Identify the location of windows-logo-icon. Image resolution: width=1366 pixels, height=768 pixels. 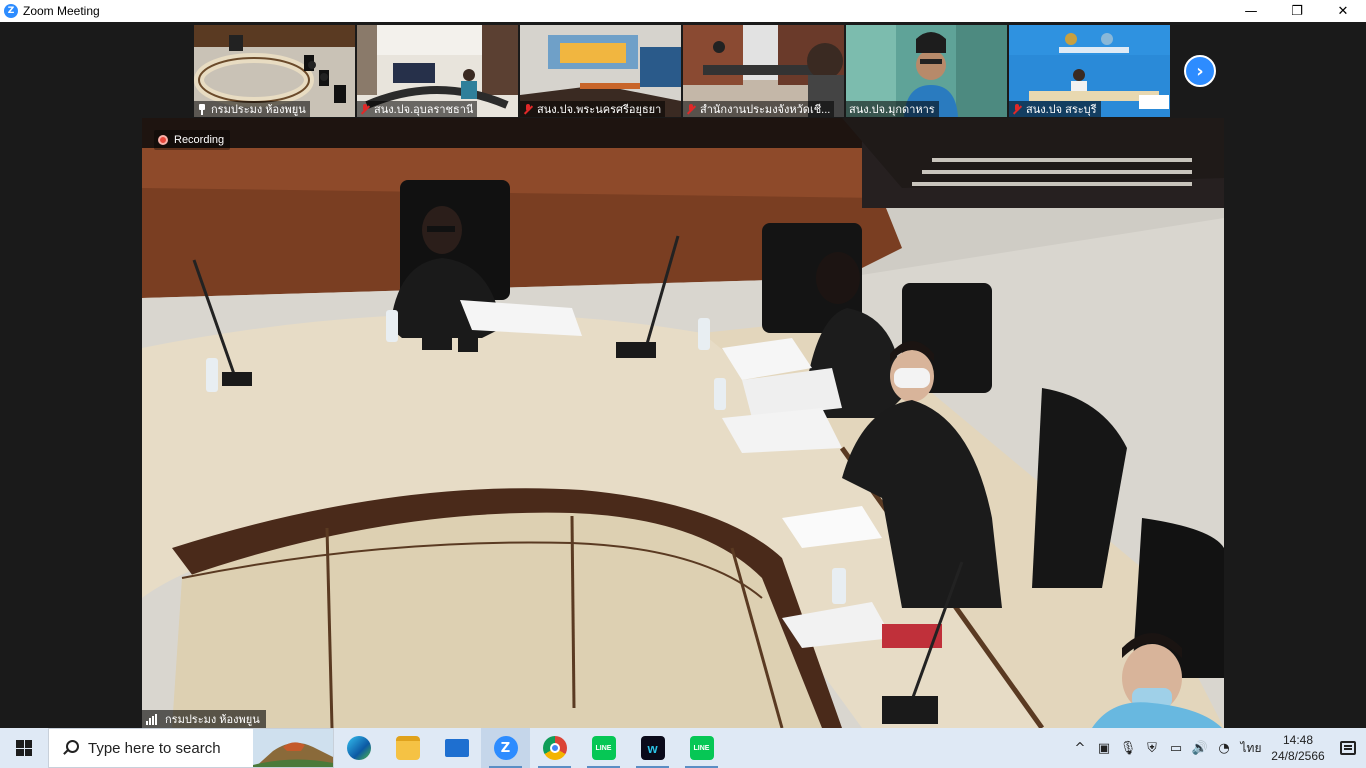
(24, 748).